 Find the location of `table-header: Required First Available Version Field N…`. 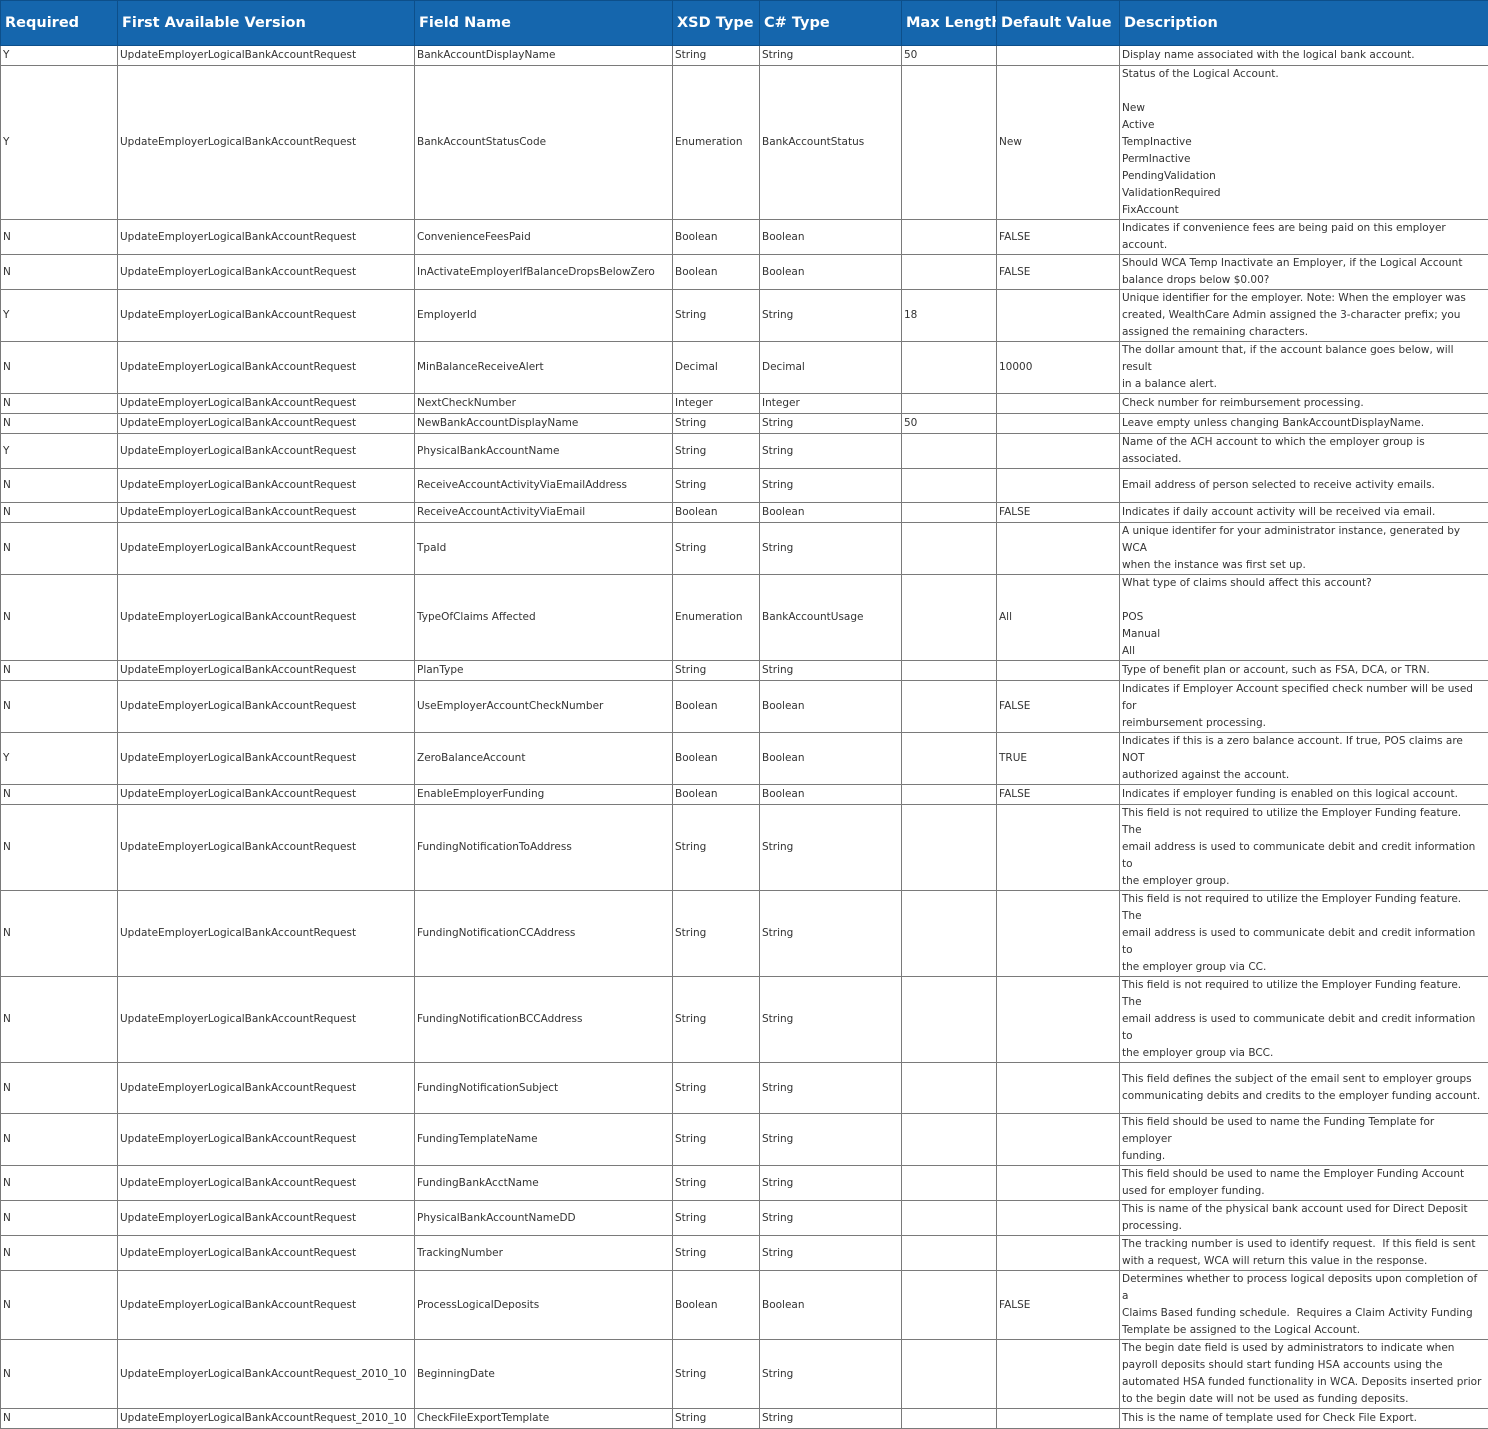

table-header: Required First Available Version Field N… is located at coordinates (744, 23).